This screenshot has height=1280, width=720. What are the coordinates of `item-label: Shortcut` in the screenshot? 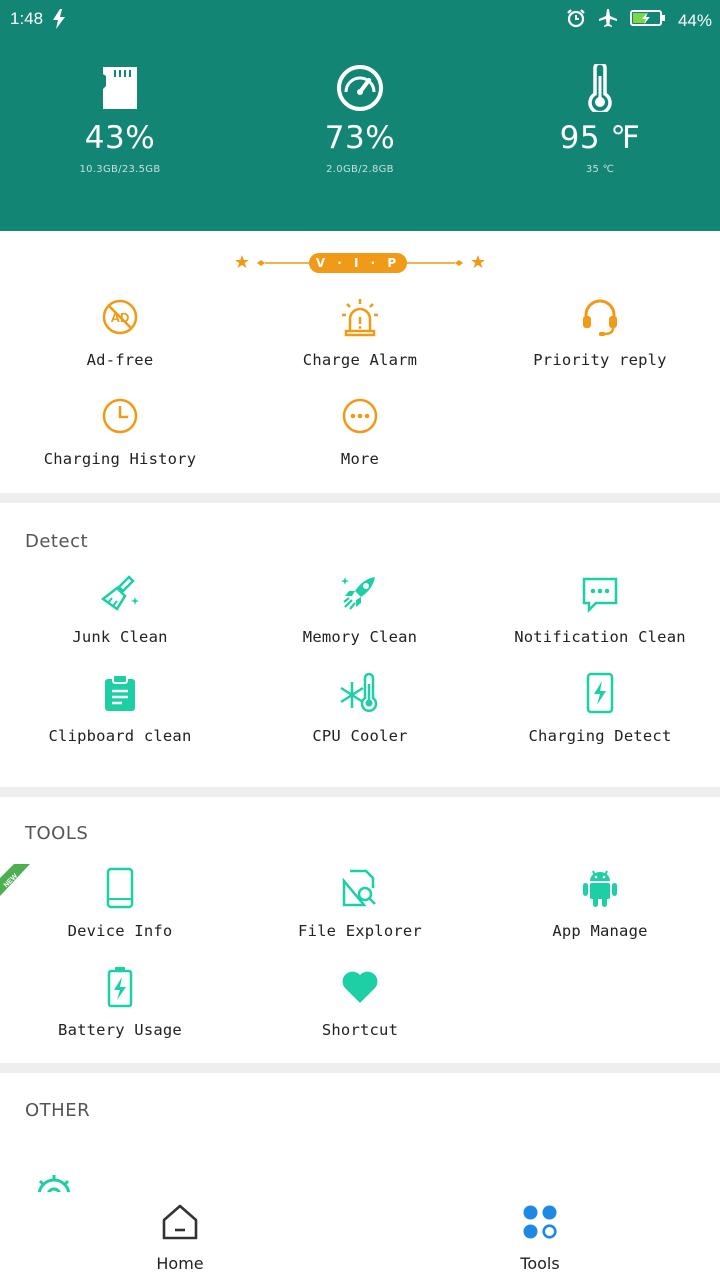 It's located at (360, 1030).